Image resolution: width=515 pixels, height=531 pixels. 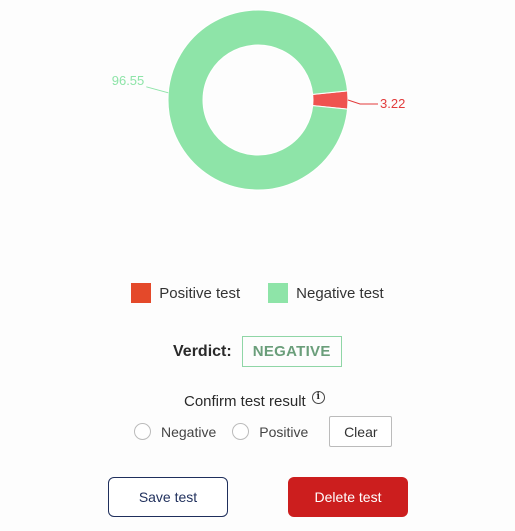 What do you see at coordinates (157, 90) in the screenshot?
I see `label-line-negative` at bounding box center [157, 90].